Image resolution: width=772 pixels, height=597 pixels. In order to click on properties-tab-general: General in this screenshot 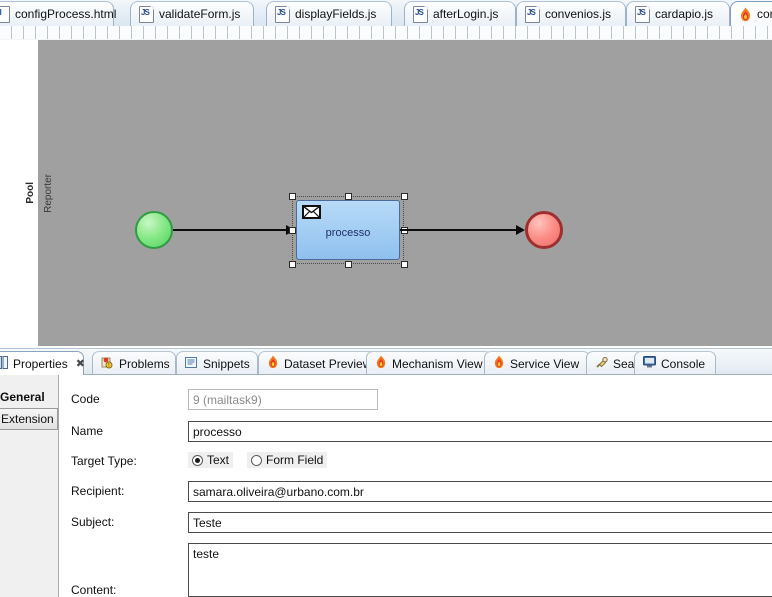, I will do `click(29, 397)`.